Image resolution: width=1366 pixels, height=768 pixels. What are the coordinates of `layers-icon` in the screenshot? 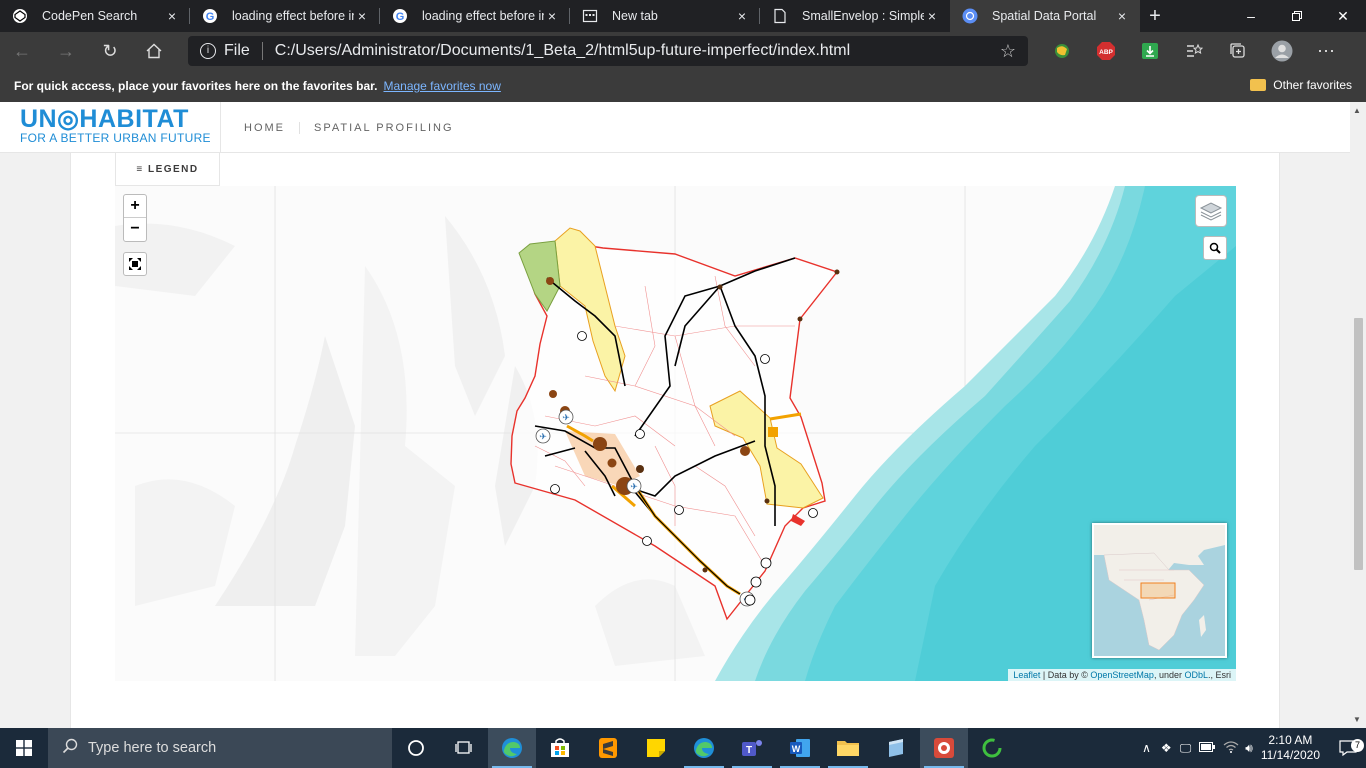 It's located at (1211, 211).